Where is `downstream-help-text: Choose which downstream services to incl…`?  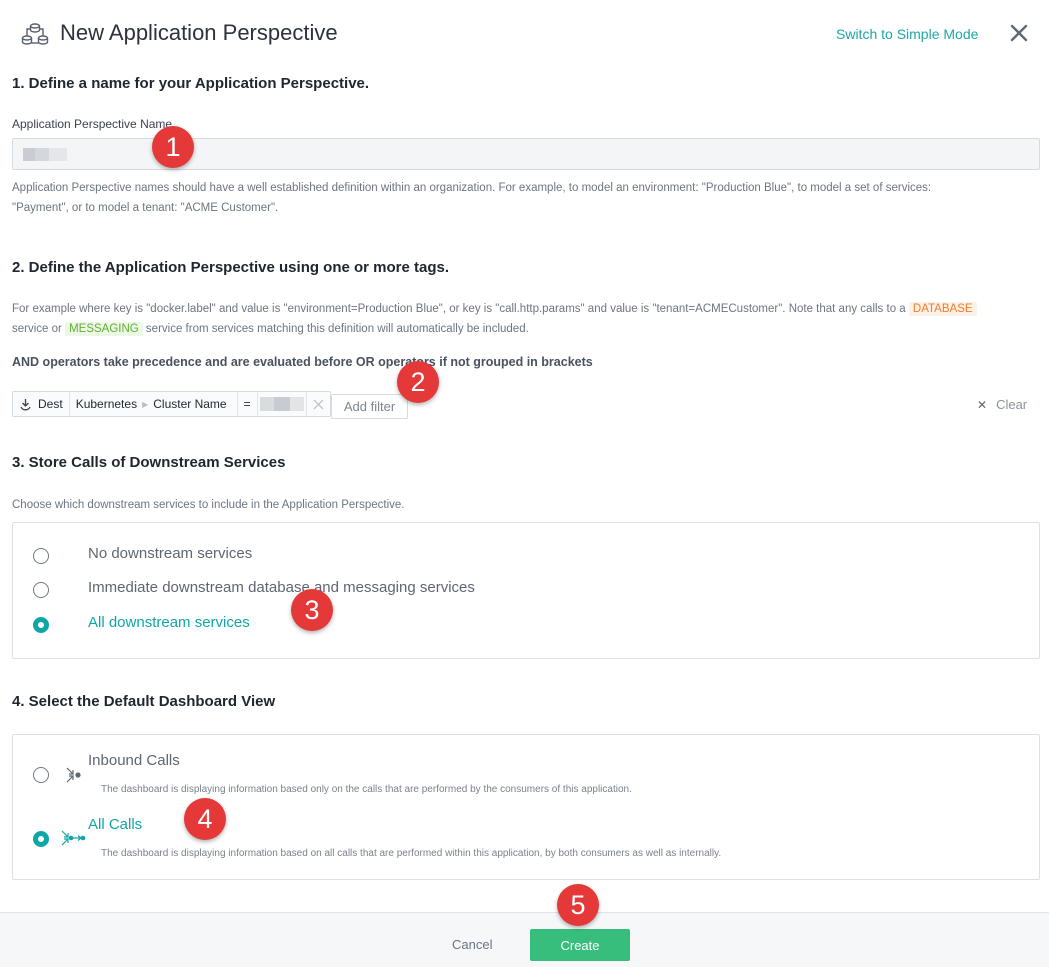 downstream-help-text: Choose which downstream services to incl… is located at coordinates (208, 505).